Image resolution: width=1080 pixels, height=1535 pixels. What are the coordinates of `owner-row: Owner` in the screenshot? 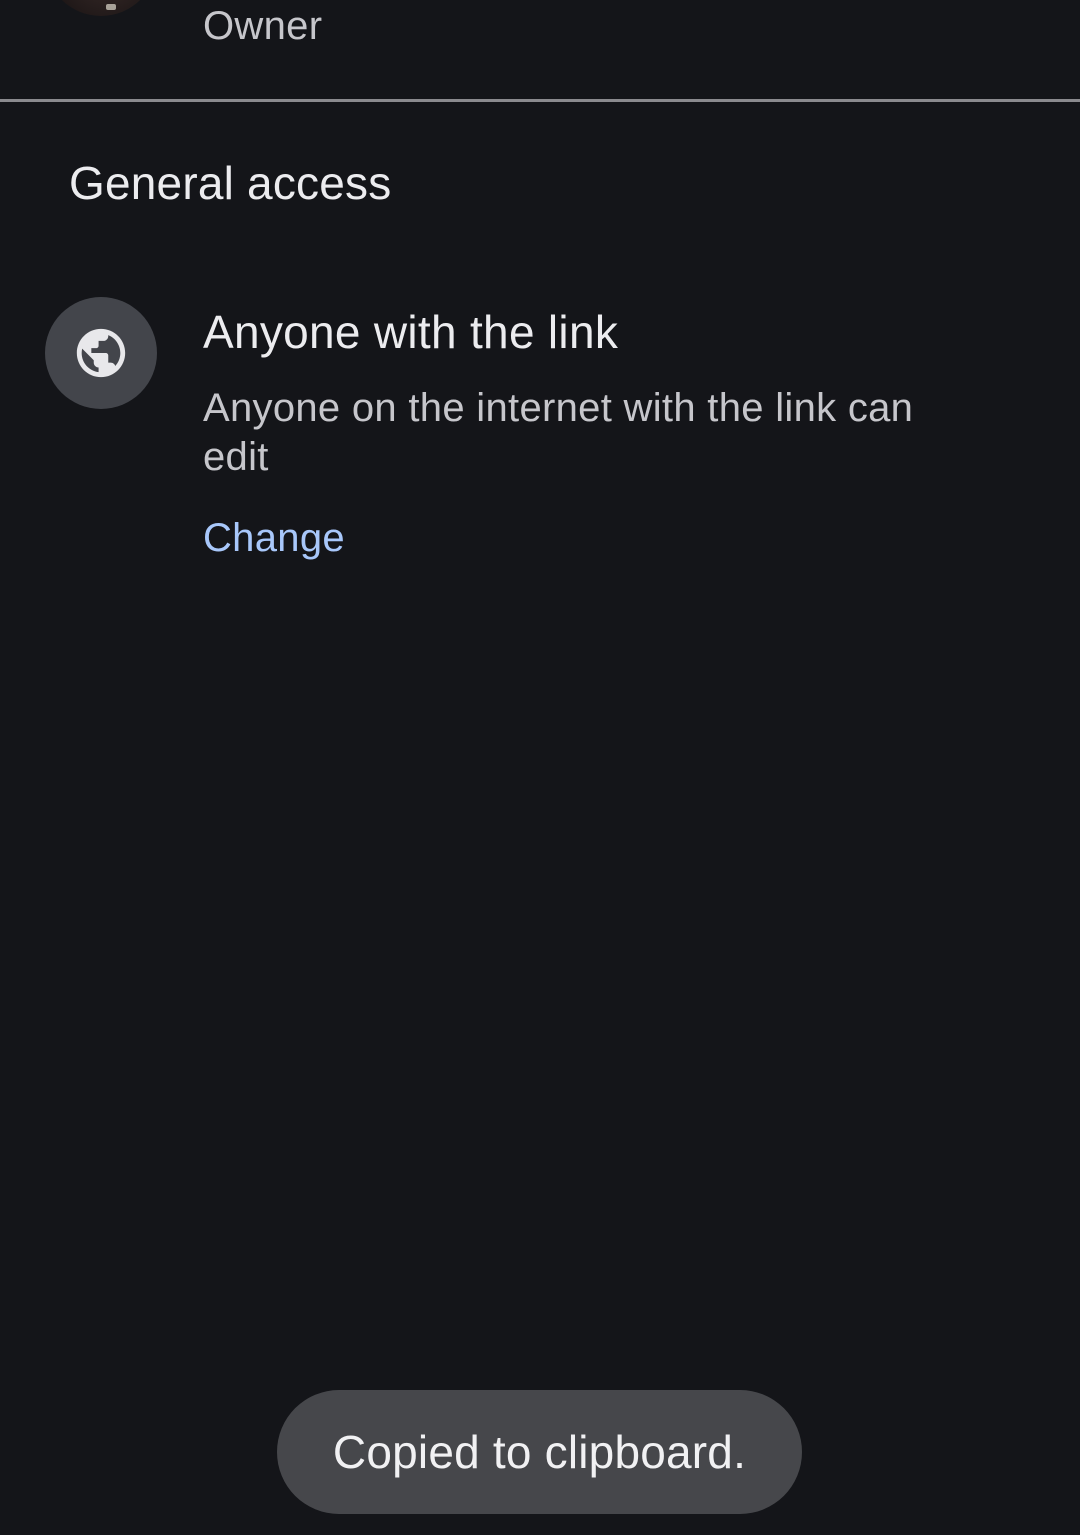 It's located at (540, 50).